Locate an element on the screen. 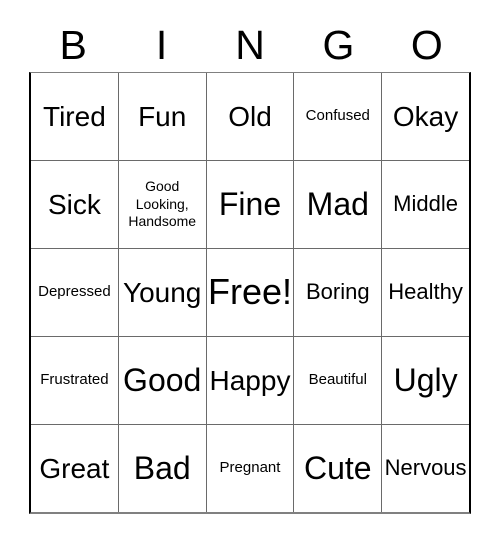 This screenshot has height=544, width=500. bingo-cell: Sick is located at coordinates (75, 204).